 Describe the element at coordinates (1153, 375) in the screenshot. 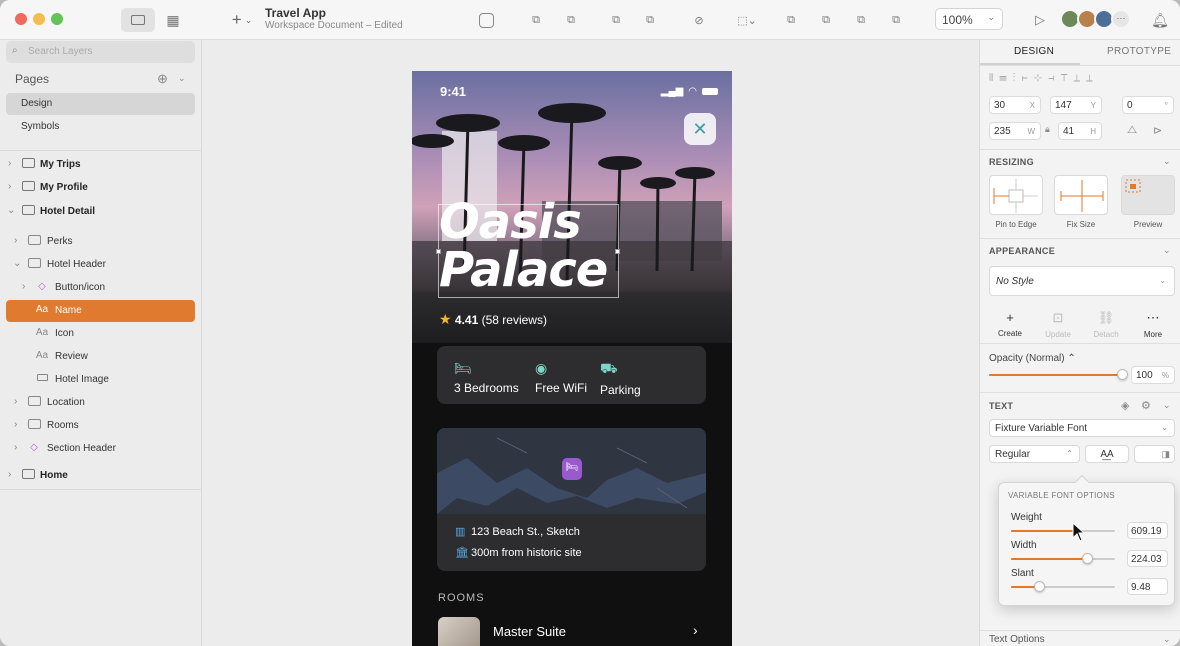

I see `opacity-field: 100%` at that location.